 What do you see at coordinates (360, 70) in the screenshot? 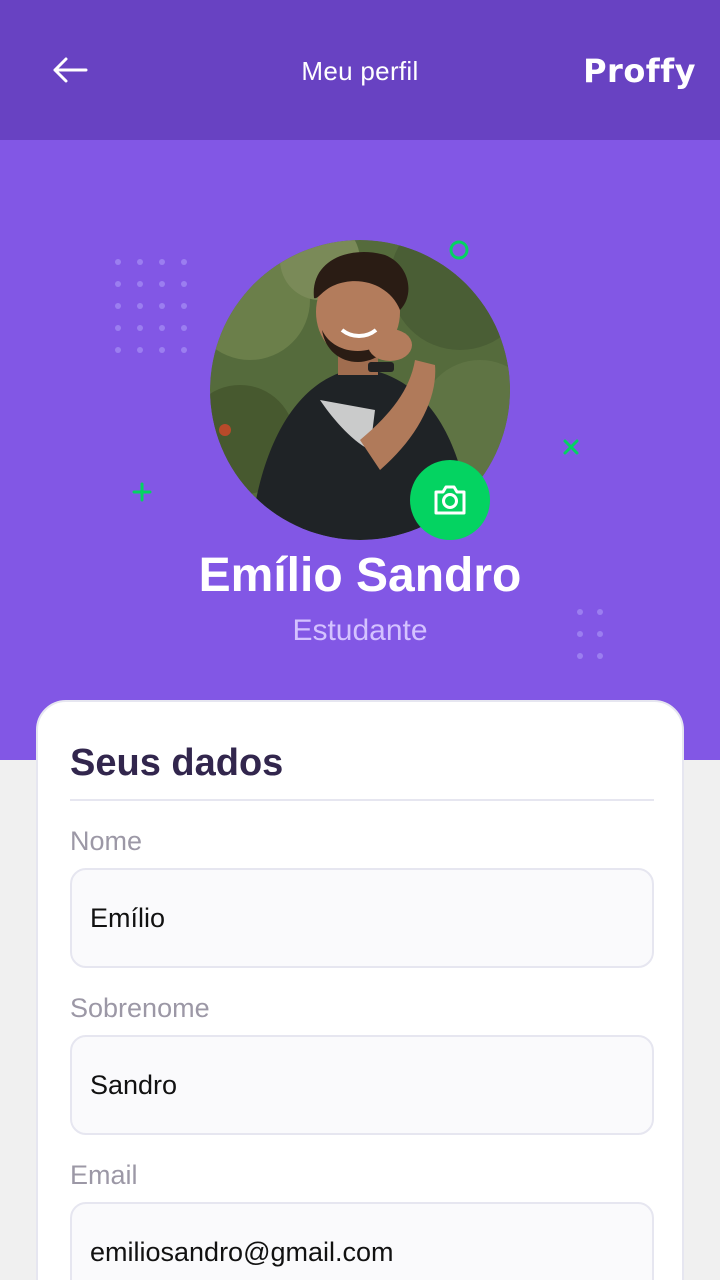
I see `top-bar: Meu perfil Proffy` at bounding box center [360, 70].